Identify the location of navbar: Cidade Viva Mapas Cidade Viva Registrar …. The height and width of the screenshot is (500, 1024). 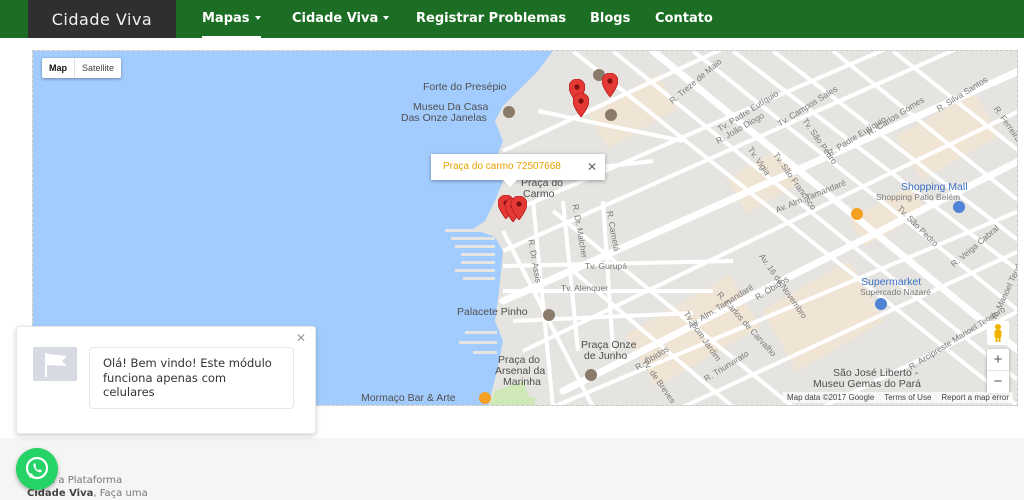
(512, 19).